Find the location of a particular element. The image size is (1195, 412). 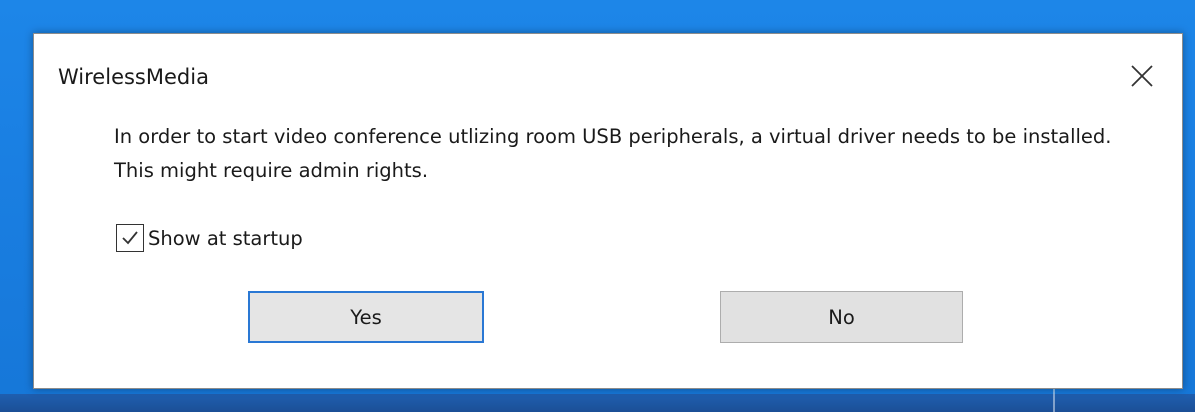

checkmark-icon is located at coordinates (130, 238).